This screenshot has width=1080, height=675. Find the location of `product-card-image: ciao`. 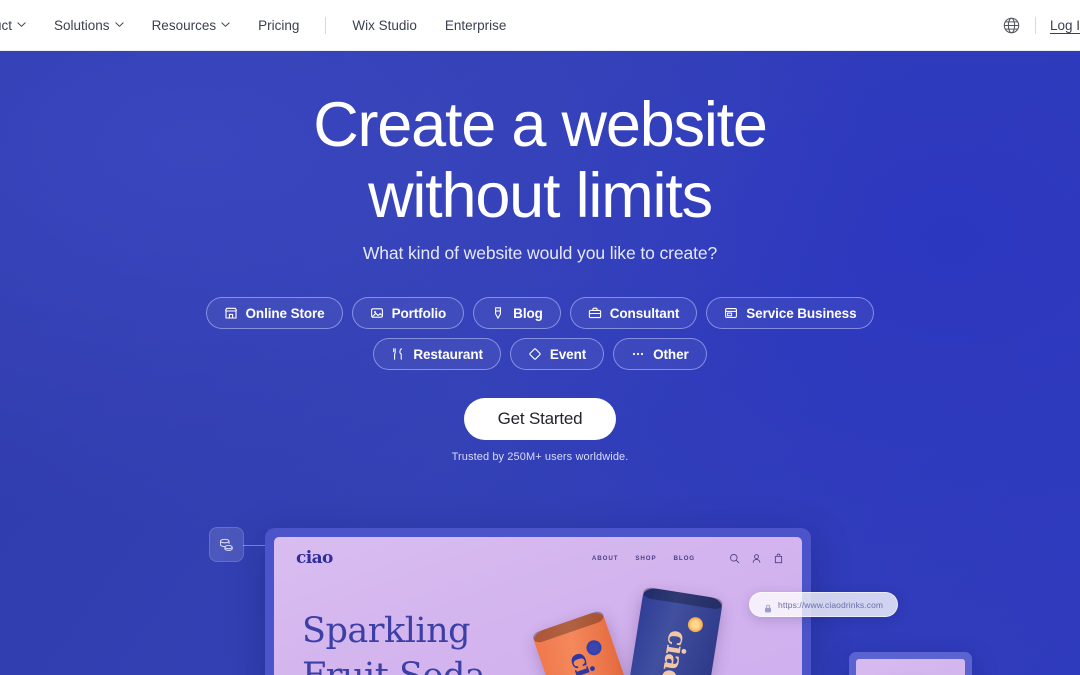

product-card-image: ciao is located at coordinates (910, 667).